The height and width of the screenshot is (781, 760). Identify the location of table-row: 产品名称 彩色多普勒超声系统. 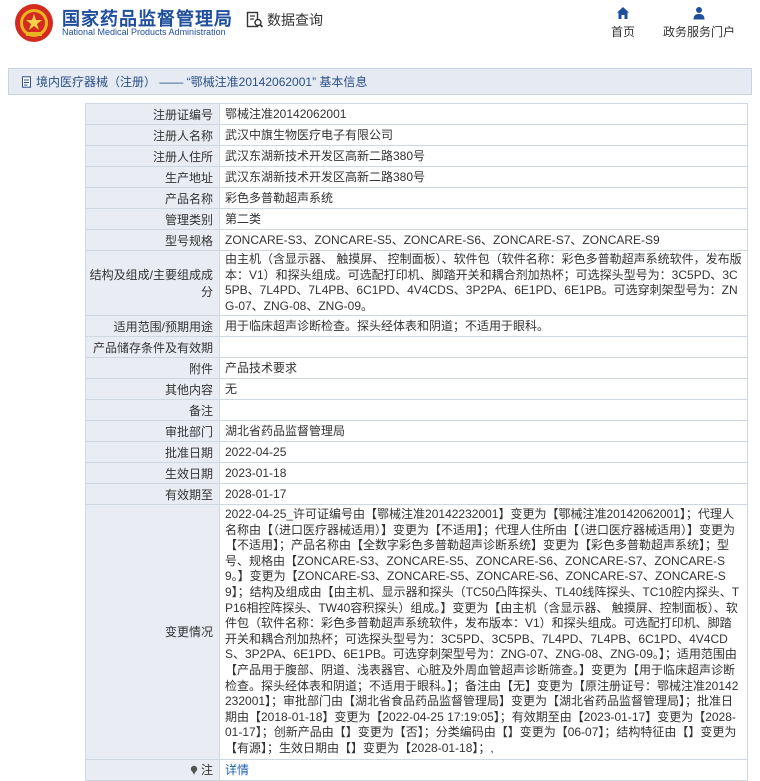
(416, 198).